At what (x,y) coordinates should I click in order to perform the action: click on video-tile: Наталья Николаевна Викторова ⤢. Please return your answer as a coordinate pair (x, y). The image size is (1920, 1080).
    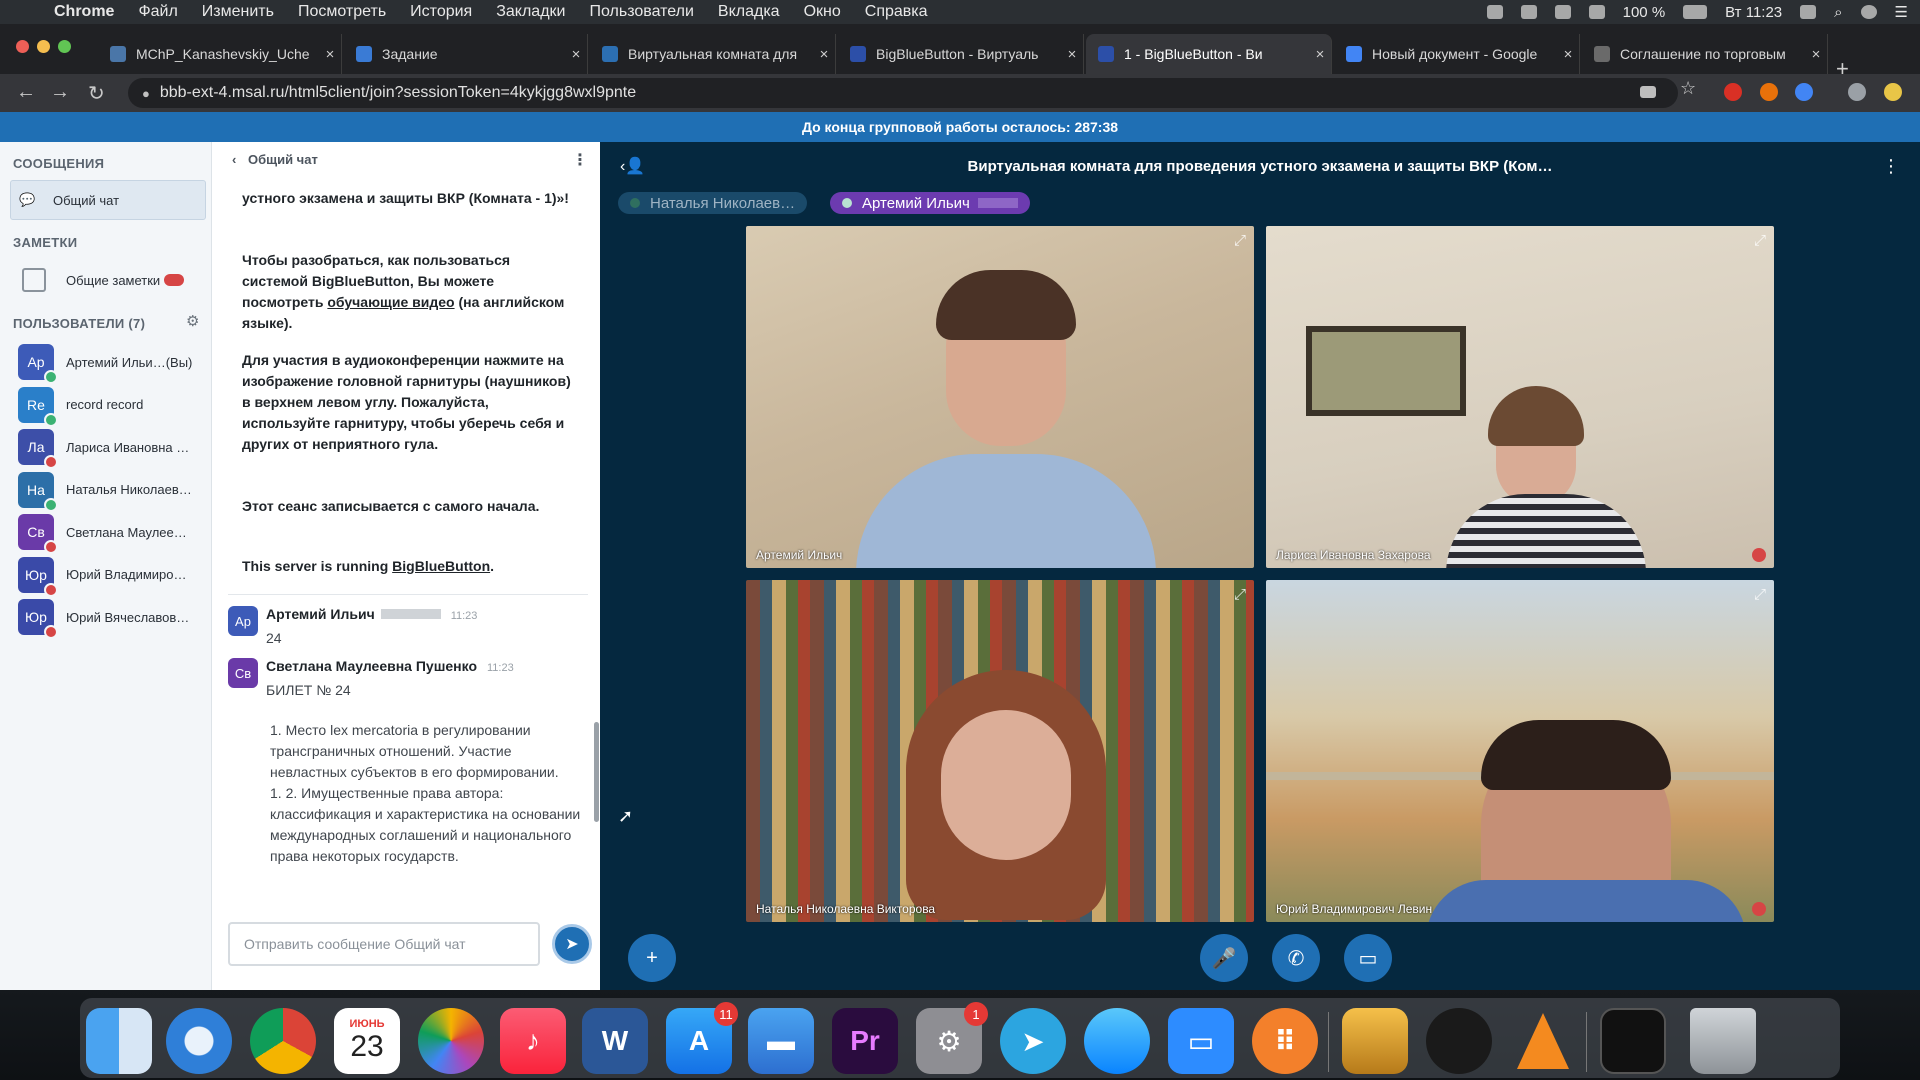
    Looking at the image, I should click on (1000, 751).